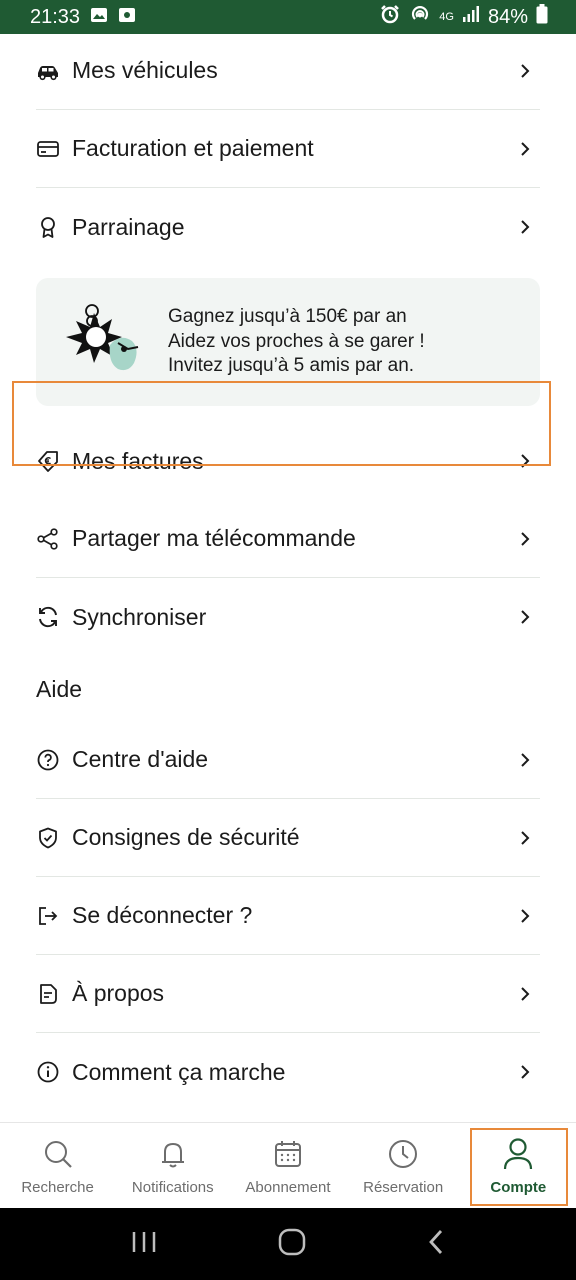 The width and height of the screenshot is (576, 1280). I want to click on help-circle-icon, so click(48, 760).